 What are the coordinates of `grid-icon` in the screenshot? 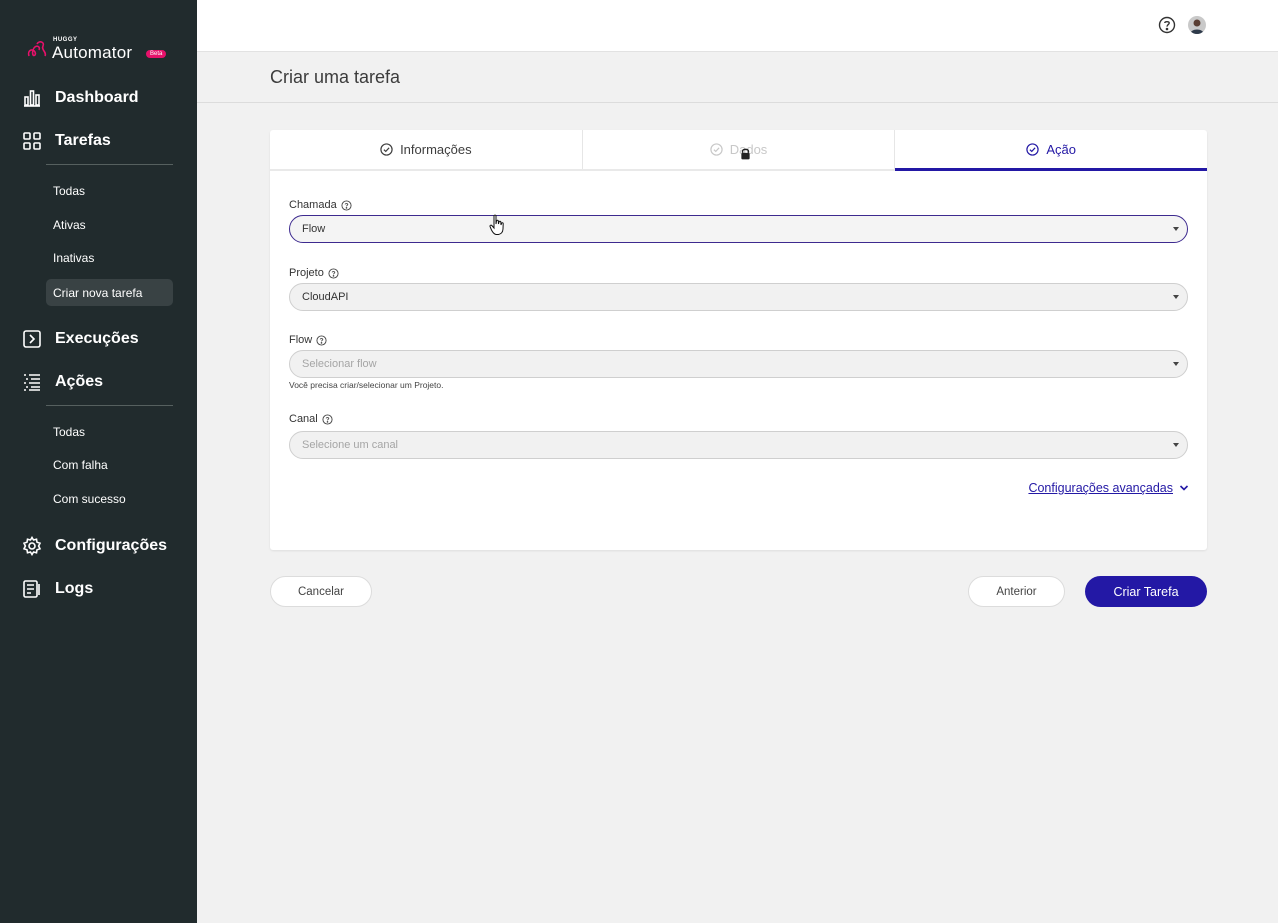 It's located at (32, 141).